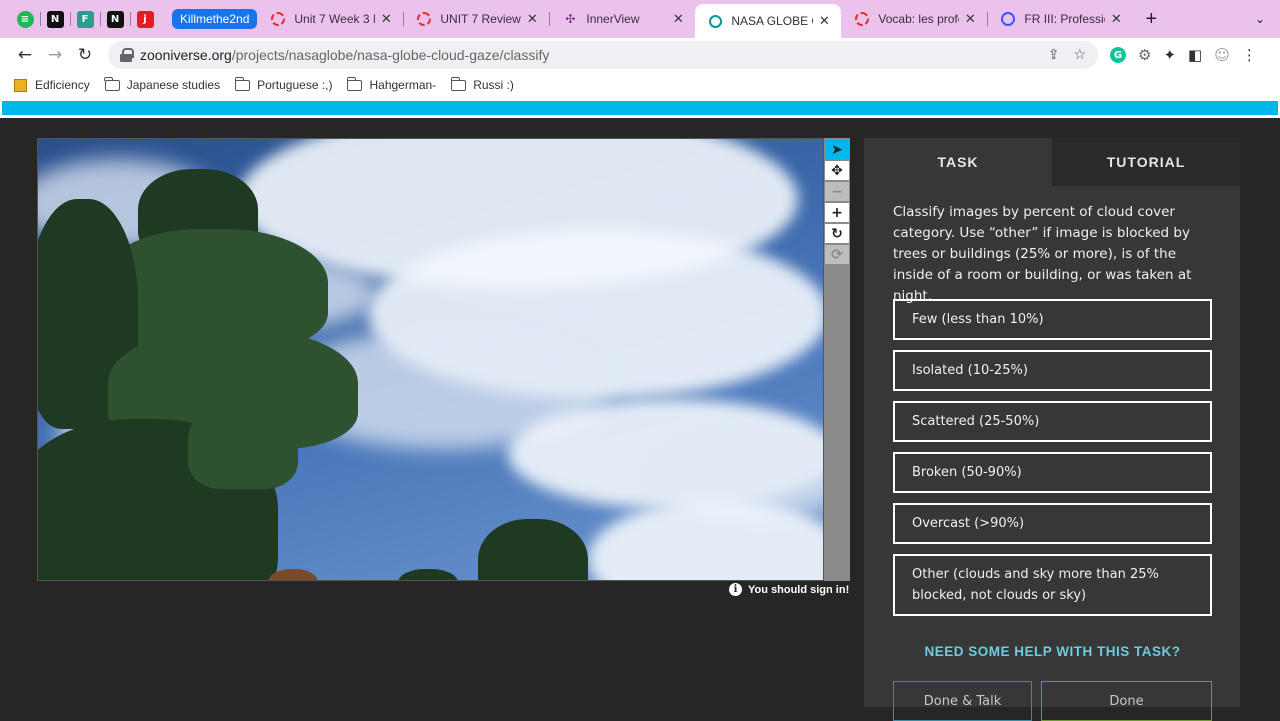 This screenshot has width=1280, height=721. Describe the element at coordinates (962, 701) in the screenshot. I see `done-and-talk-button: Done & Talk` at that location.